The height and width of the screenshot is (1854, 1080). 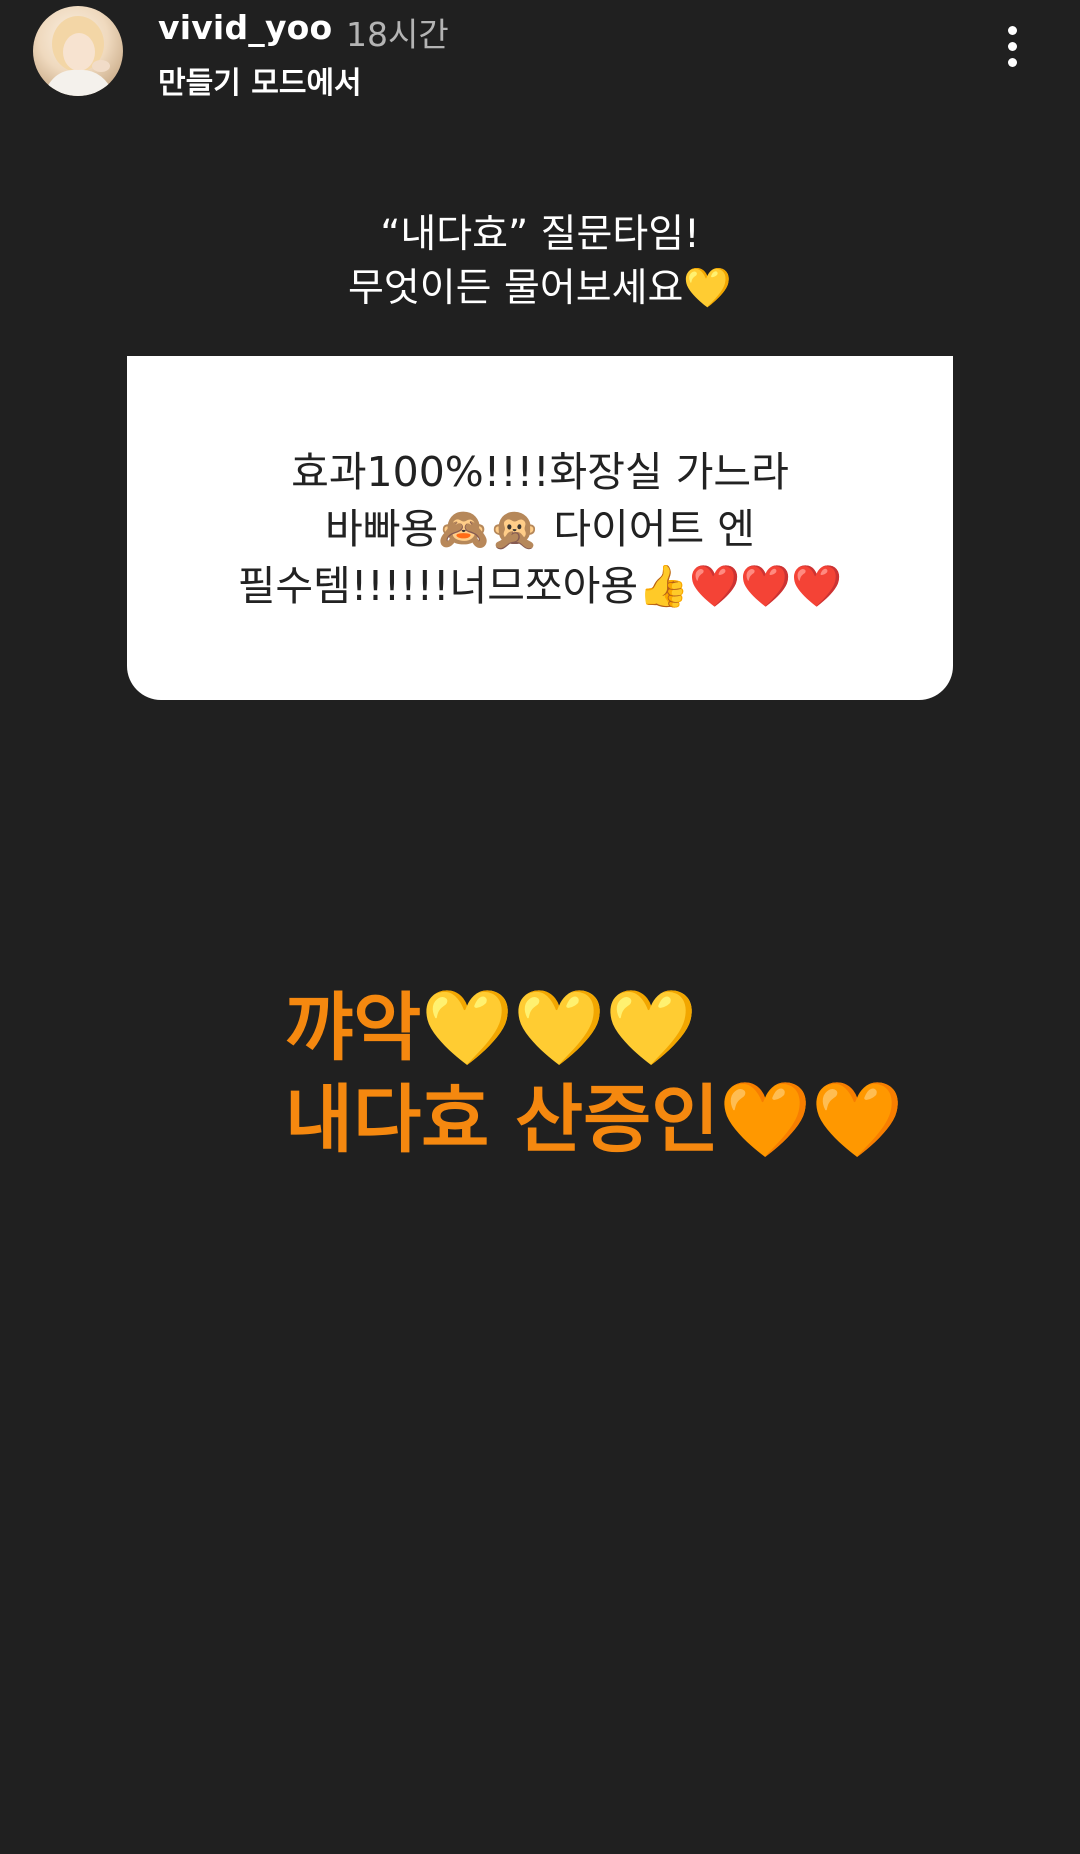 I want to click on story-subtitle: 만들기 모드에서, so click(x=260, y=83).